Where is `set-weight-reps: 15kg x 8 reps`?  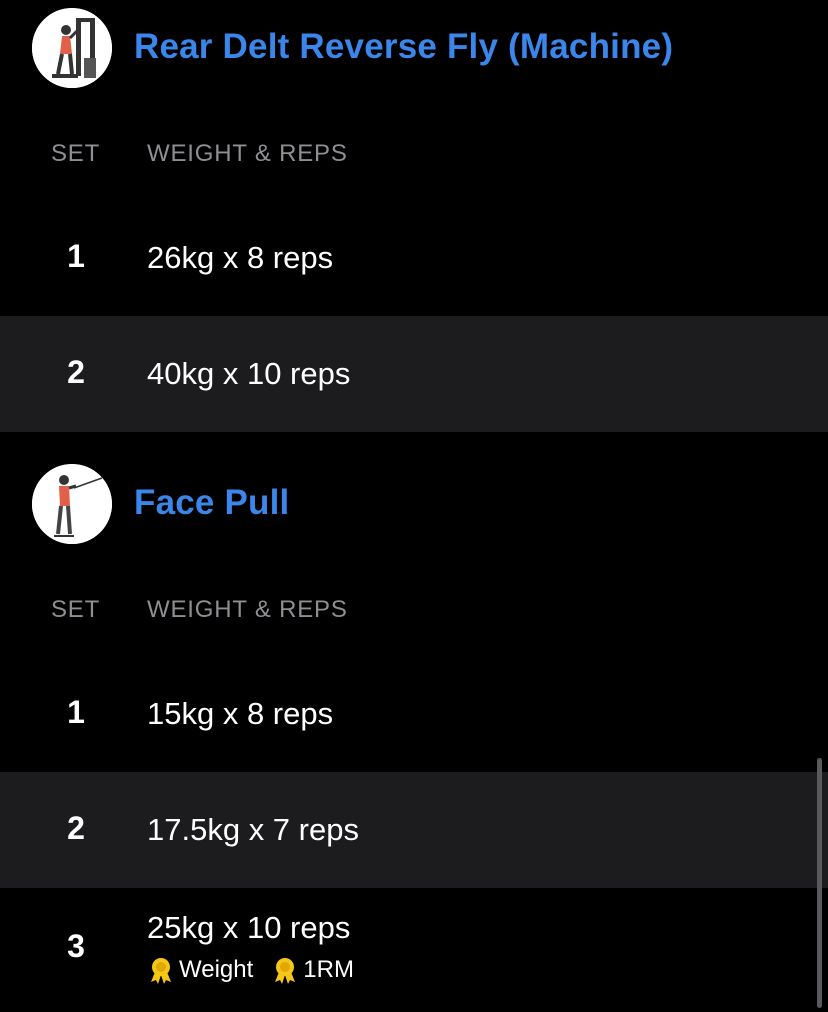 set-weight-reps: 15kg x 8 reps is located at coordinates (240, 713).